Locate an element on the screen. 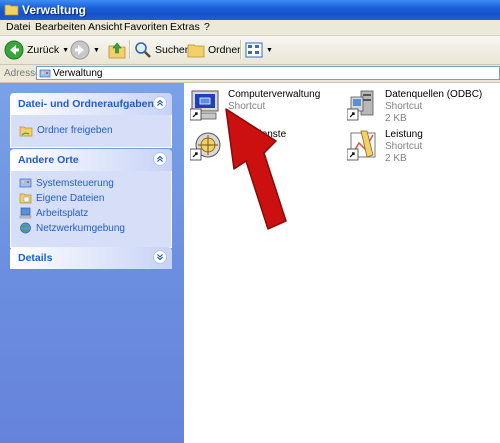 The image size is (500, 443). menu-file: Datei is located at coordinates (18, 27).